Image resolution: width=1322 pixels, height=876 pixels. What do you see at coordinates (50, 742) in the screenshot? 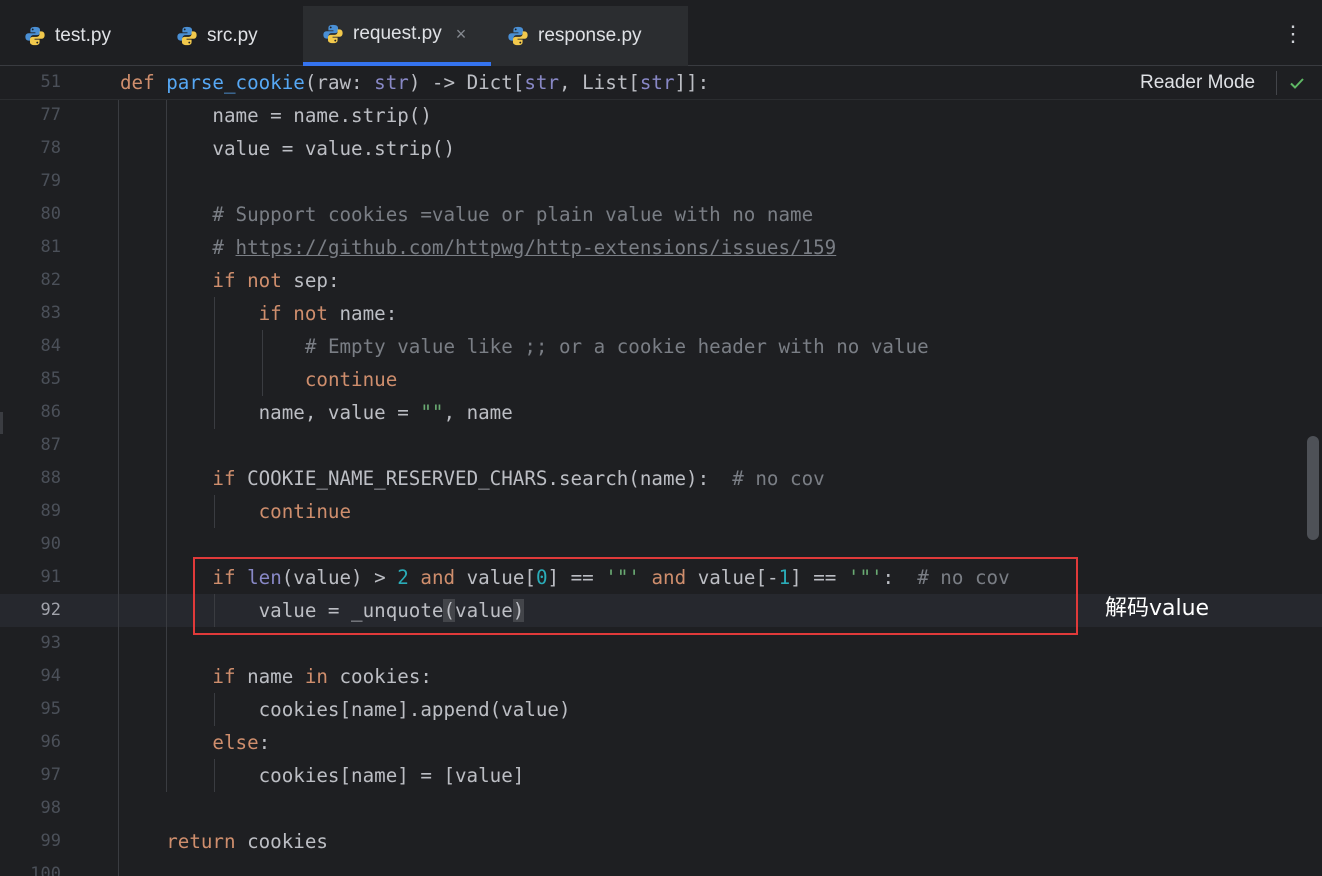
I see `line-number: 96` at bounding box center [50, 742].